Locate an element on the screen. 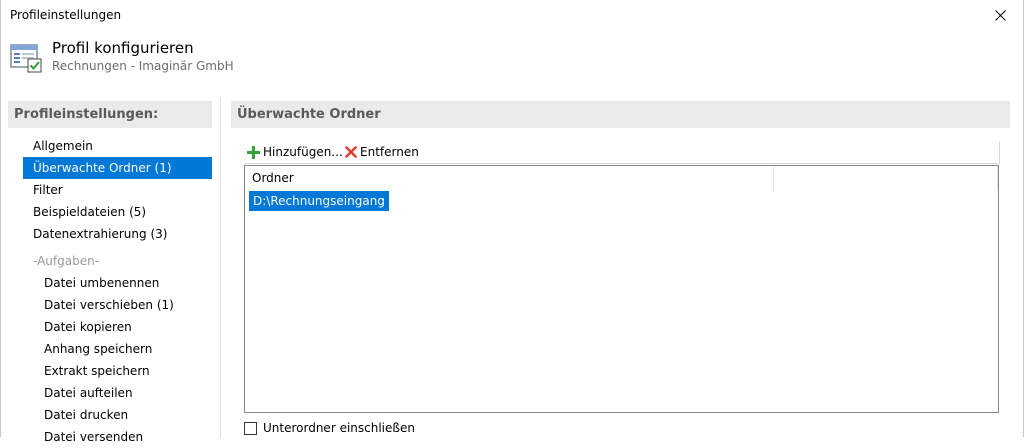 This screenshot has height=448, width=1025. sidebar-item-datei-aufteilen: Datei aufteilen is located at coordinates (123, 393).